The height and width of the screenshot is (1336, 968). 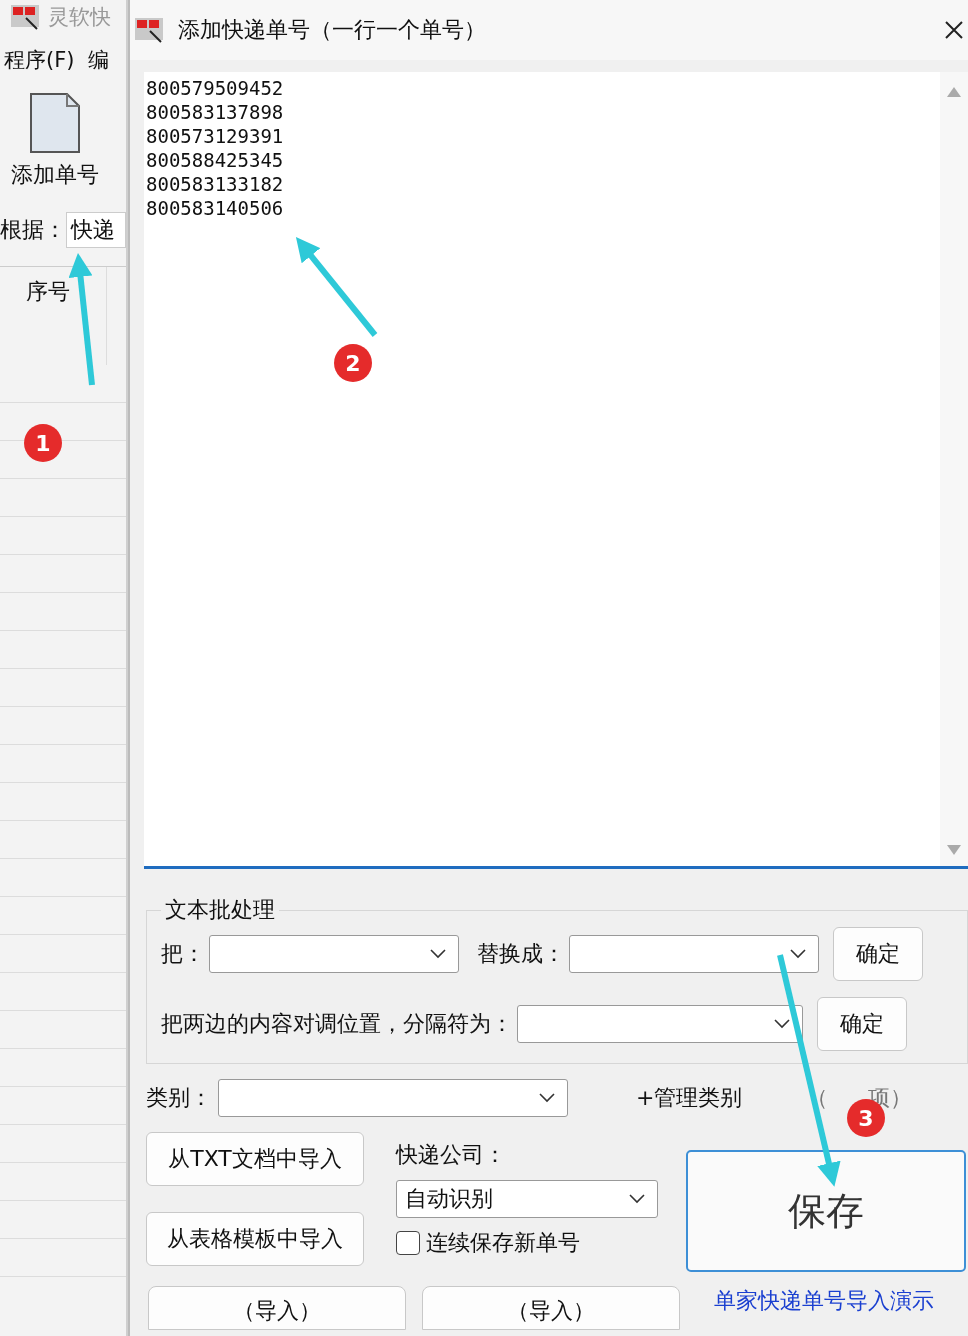 What do you see at coordinates (408, 1243) in the screenshot?
I see `checkbox` at bounding box center [408, 1243].